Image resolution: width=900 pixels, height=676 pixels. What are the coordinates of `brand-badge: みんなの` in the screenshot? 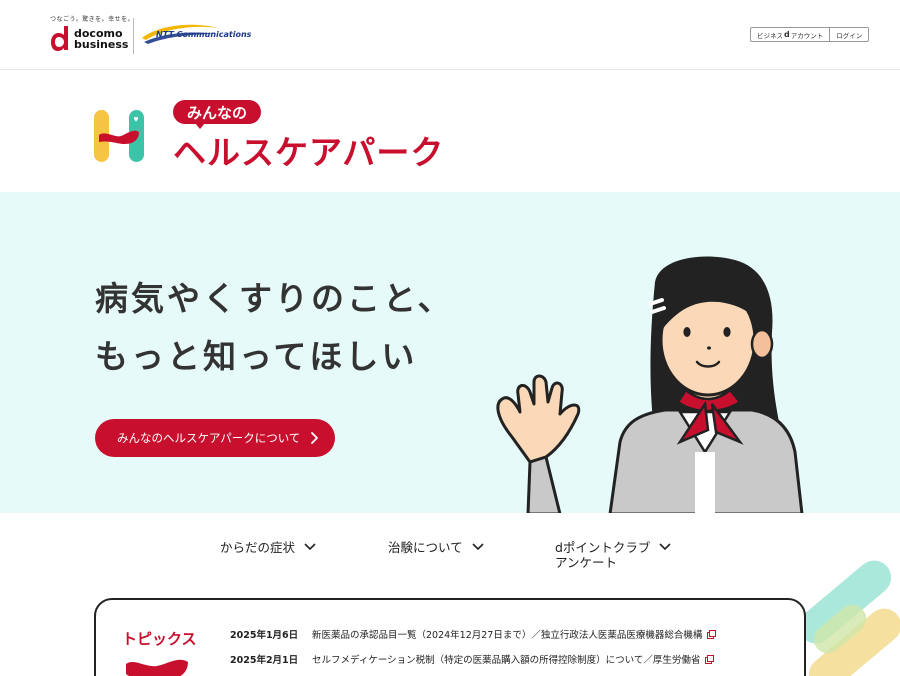 It's located at (217, 114).